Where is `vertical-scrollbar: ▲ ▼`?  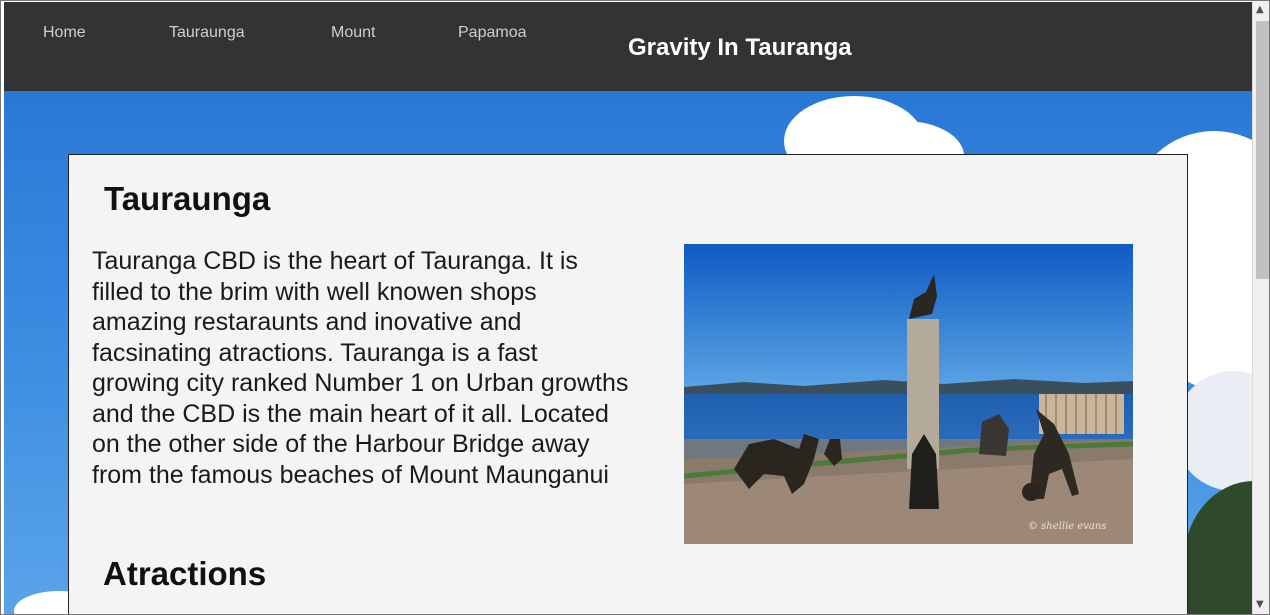 vertical-scrollbar: ▲ ▼ is located at coordinates (1260, 307).